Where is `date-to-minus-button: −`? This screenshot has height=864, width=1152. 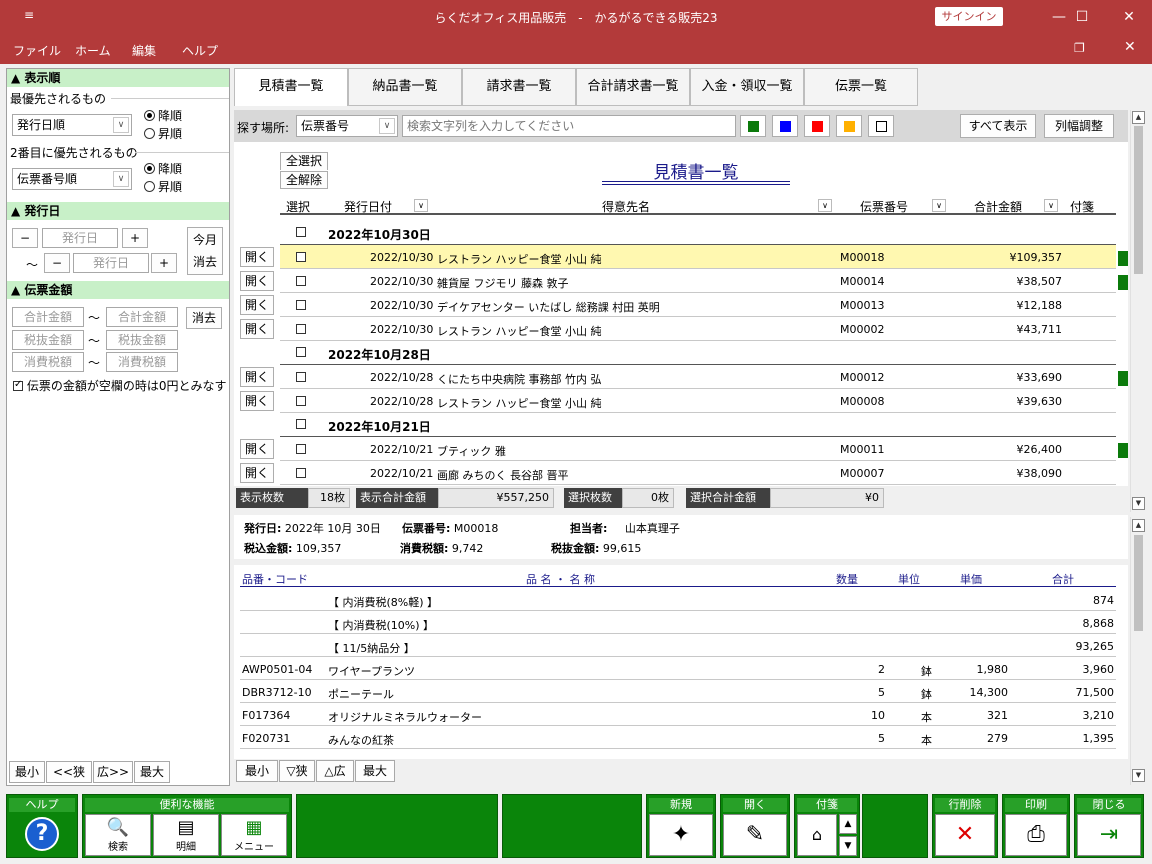 date-to-minus-button: − is located at coordinates (57, 263).